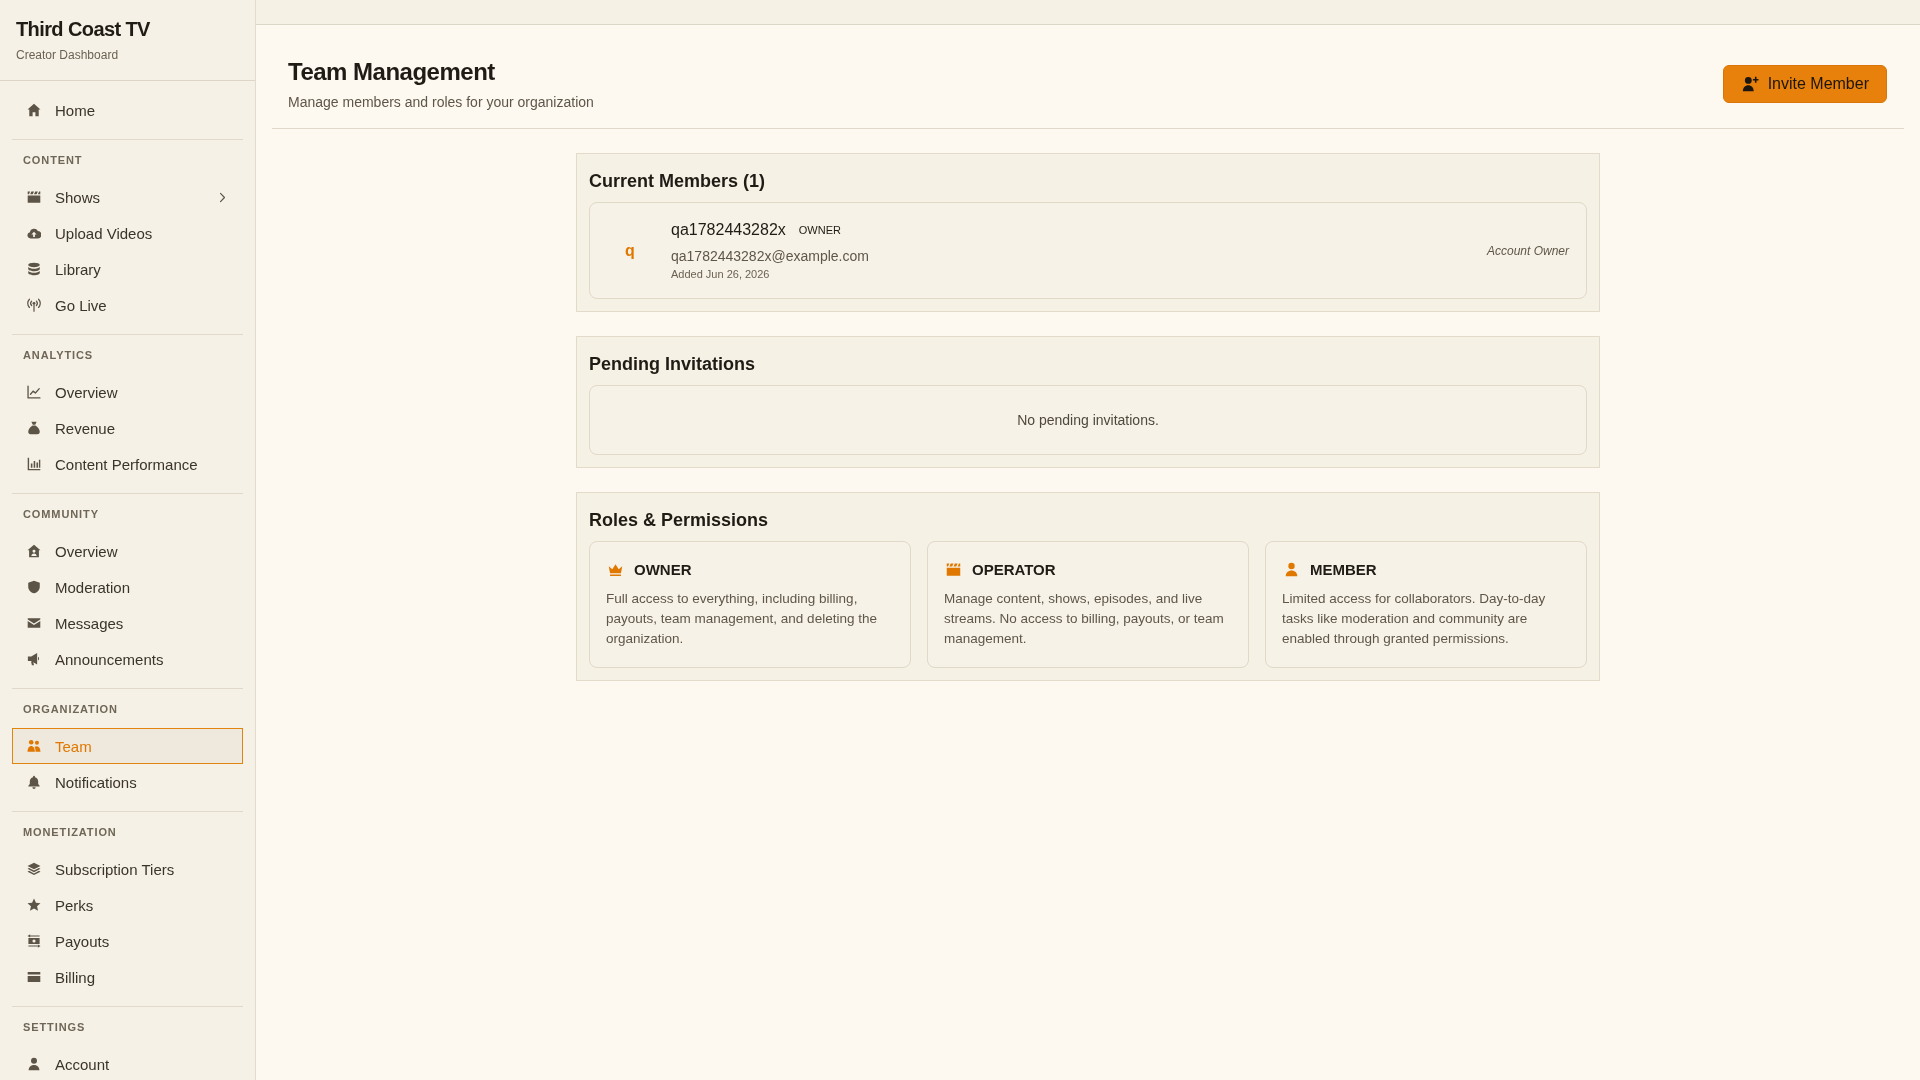 Image resolution: width=1920 pixels, height=1080 pixels. I want to click on nav-item: Notifications, so click(127, 782).